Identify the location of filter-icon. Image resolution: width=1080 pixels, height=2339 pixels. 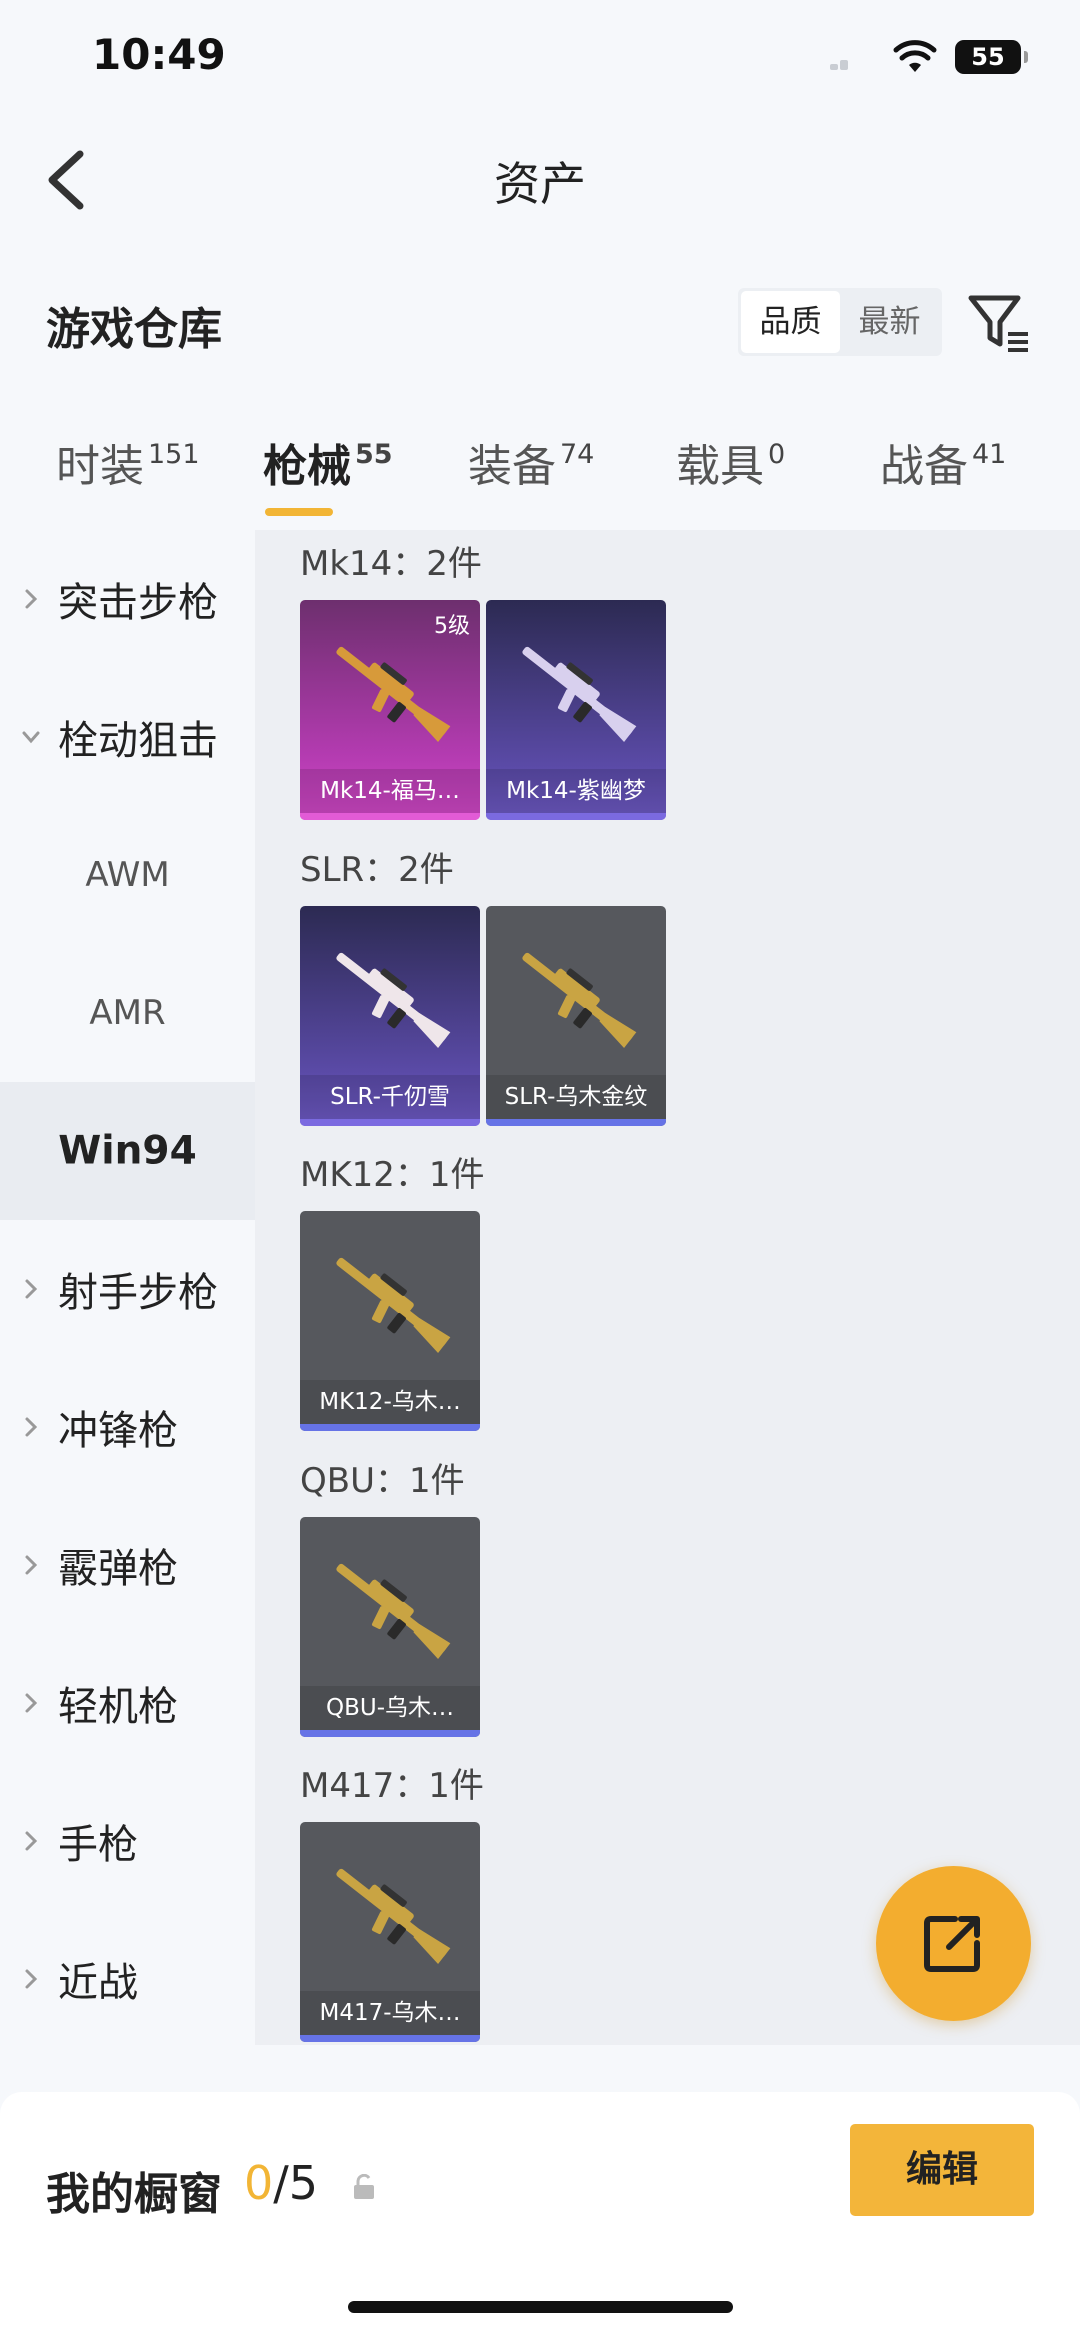
(998, 323).